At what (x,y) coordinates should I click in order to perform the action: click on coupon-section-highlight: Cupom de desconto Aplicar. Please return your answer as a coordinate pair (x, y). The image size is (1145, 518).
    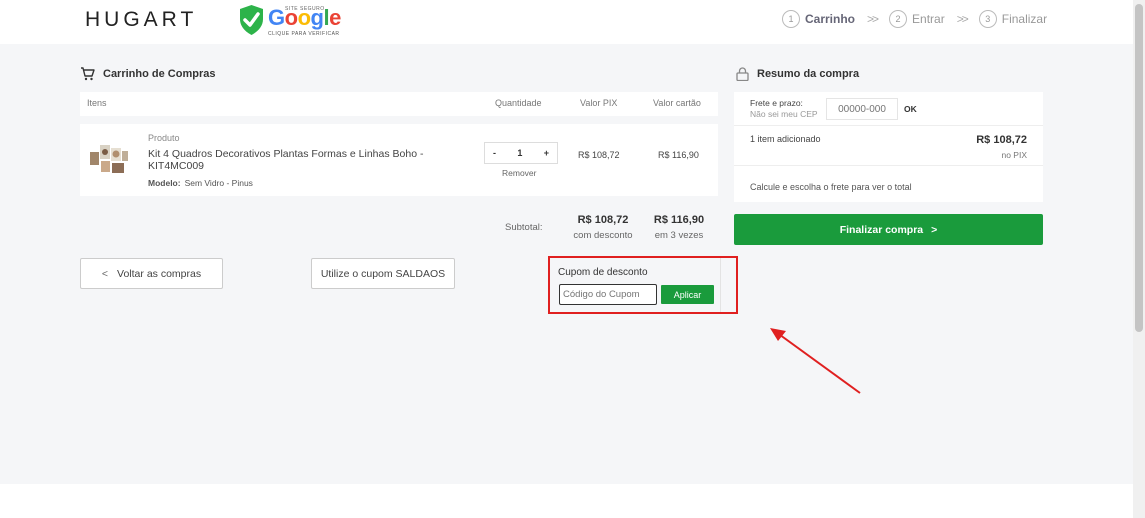
    Looking at the image, I should click on (643, 285).